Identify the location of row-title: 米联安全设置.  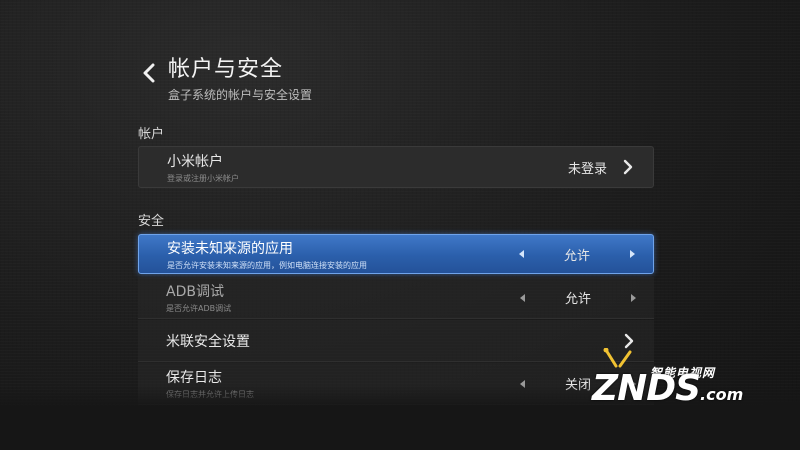
(208, 341).